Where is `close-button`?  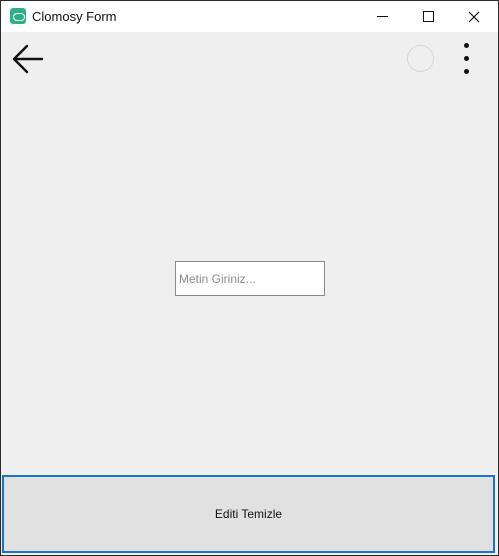
close-button is located at coordinates (474, 16).